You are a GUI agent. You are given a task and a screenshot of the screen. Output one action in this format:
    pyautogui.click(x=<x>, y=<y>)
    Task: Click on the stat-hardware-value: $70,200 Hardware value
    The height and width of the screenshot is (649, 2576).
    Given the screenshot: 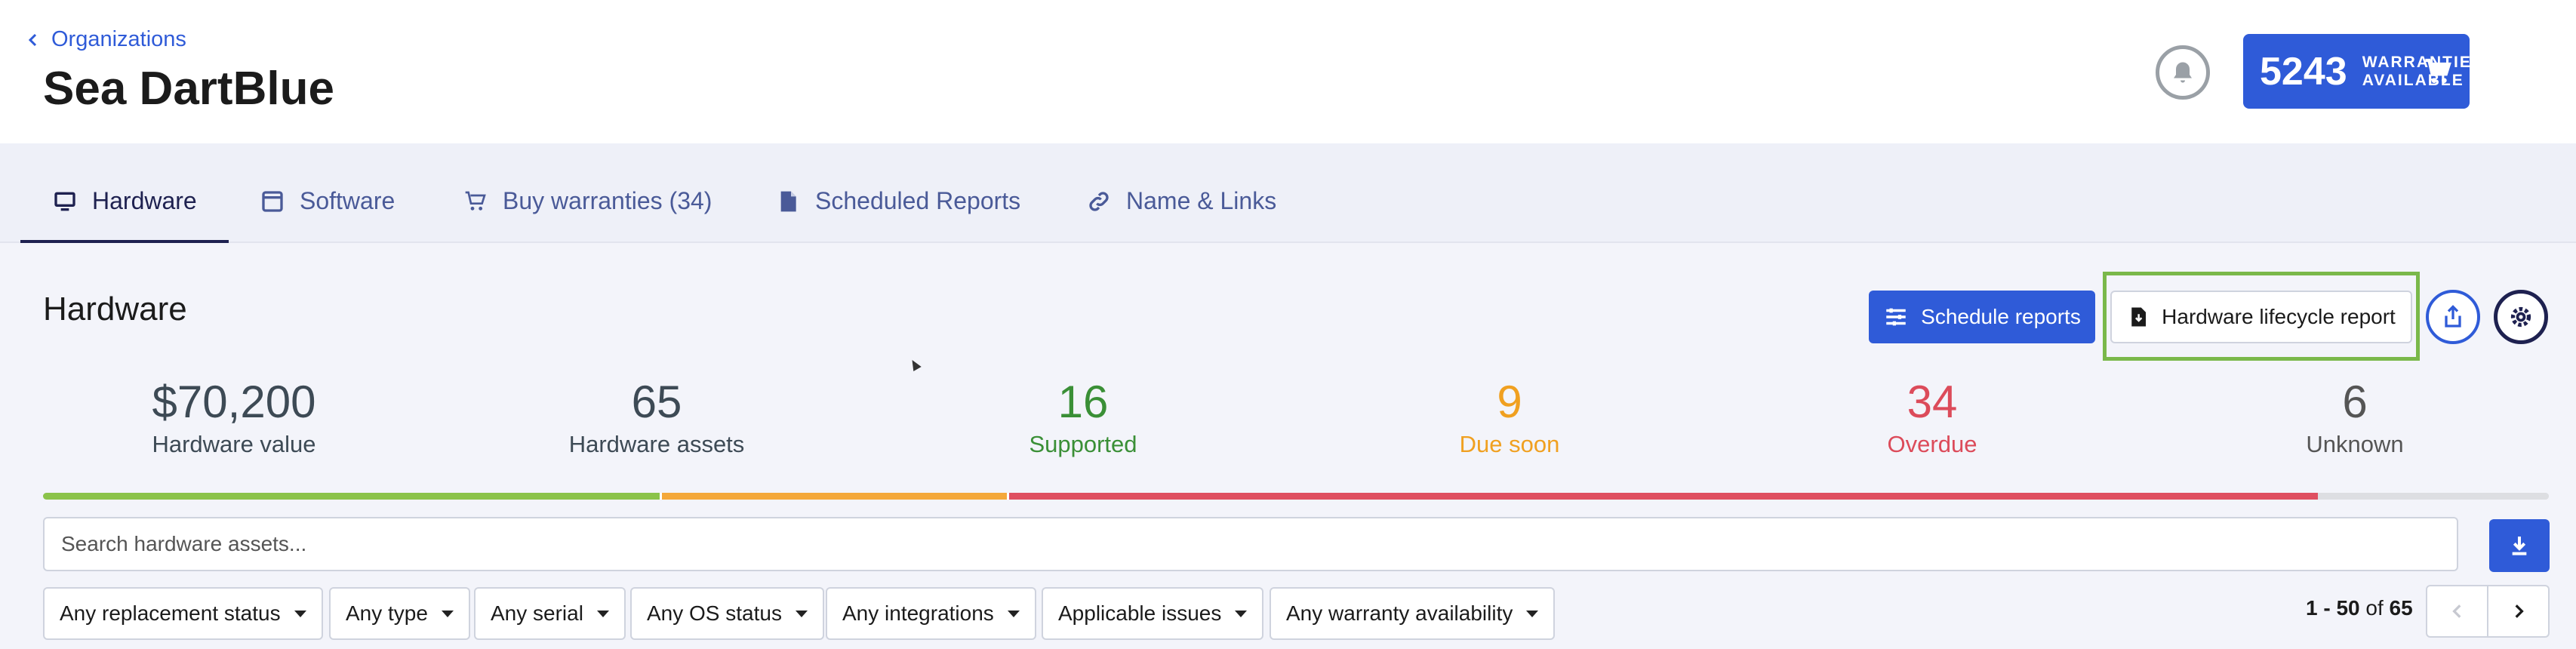 What is the action you would take?
    pyautogui.click(x=234, y=416)
    